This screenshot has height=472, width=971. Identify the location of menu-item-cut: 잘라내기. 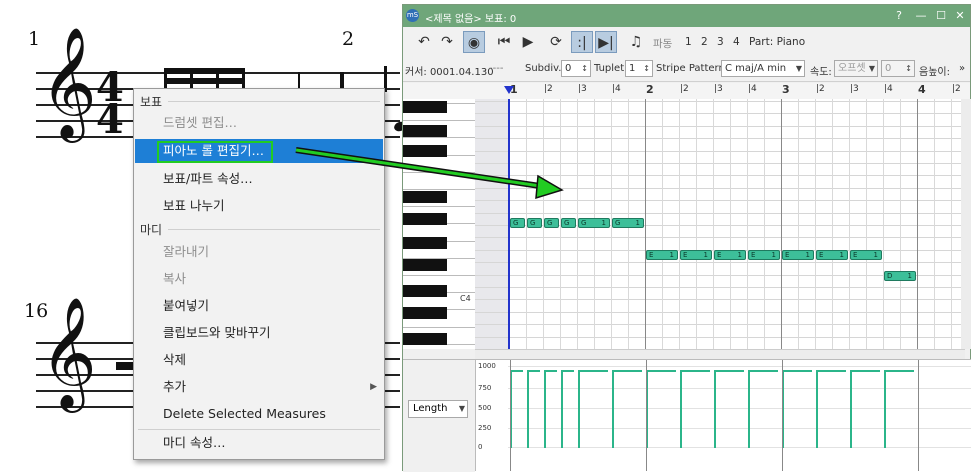
(259, 252).